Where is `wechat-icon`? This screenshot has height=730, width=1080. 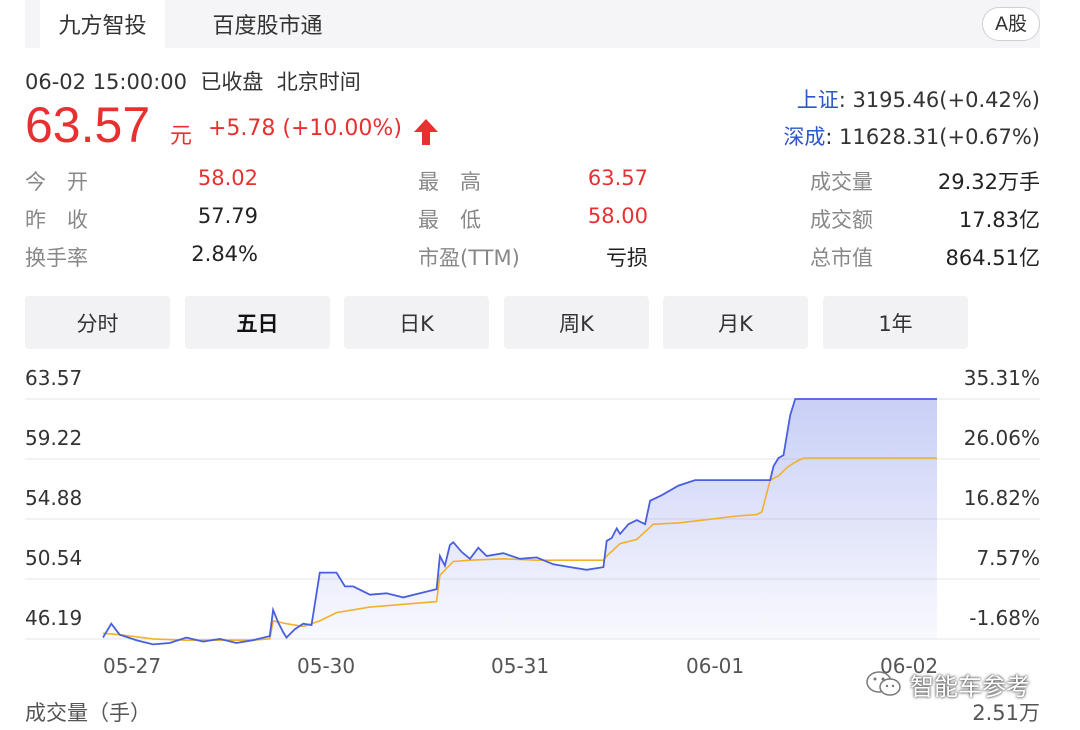
wechat-icon is located at coordinates (883, 683).